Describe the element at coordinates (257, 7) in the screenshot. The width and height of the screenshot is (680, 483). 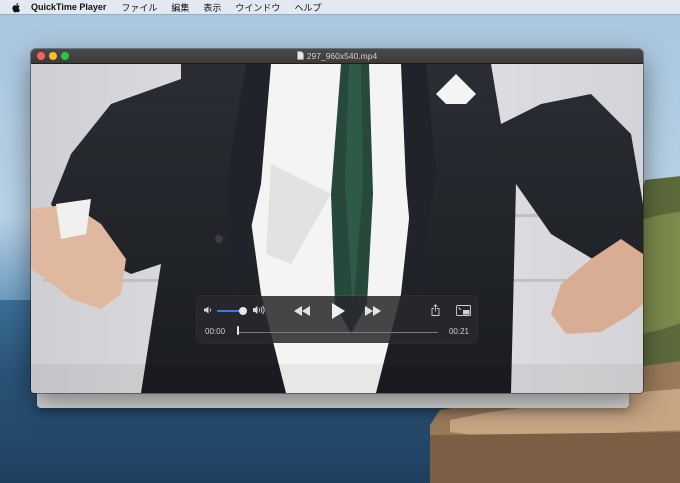
I see `menu-window: ウインドウ` at that location.